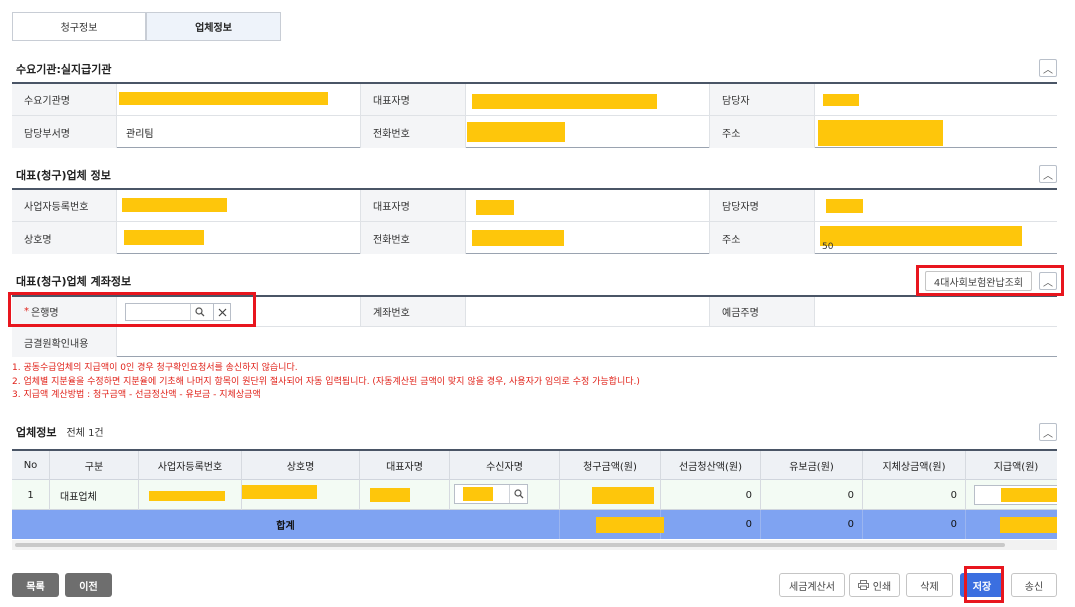  I want to click on row-biz-no-cell, so click(190, 495).